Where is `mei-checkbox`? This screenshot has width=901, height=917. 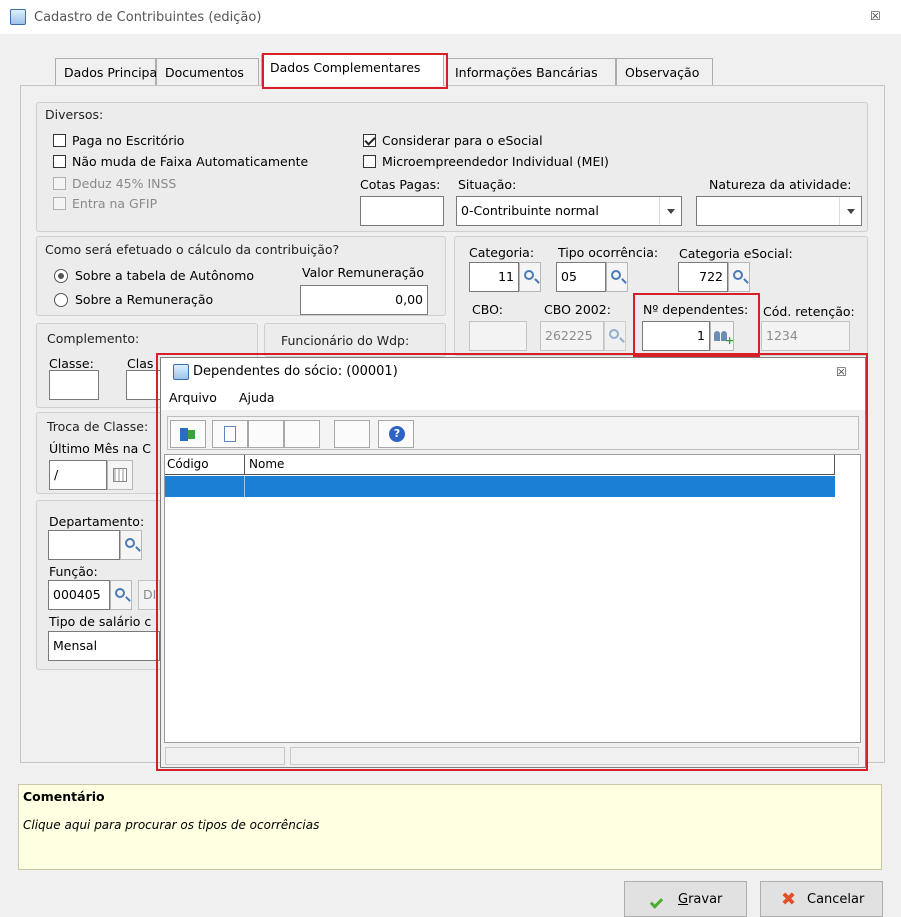 mei-checkbox is located at coordinates (369, 161).